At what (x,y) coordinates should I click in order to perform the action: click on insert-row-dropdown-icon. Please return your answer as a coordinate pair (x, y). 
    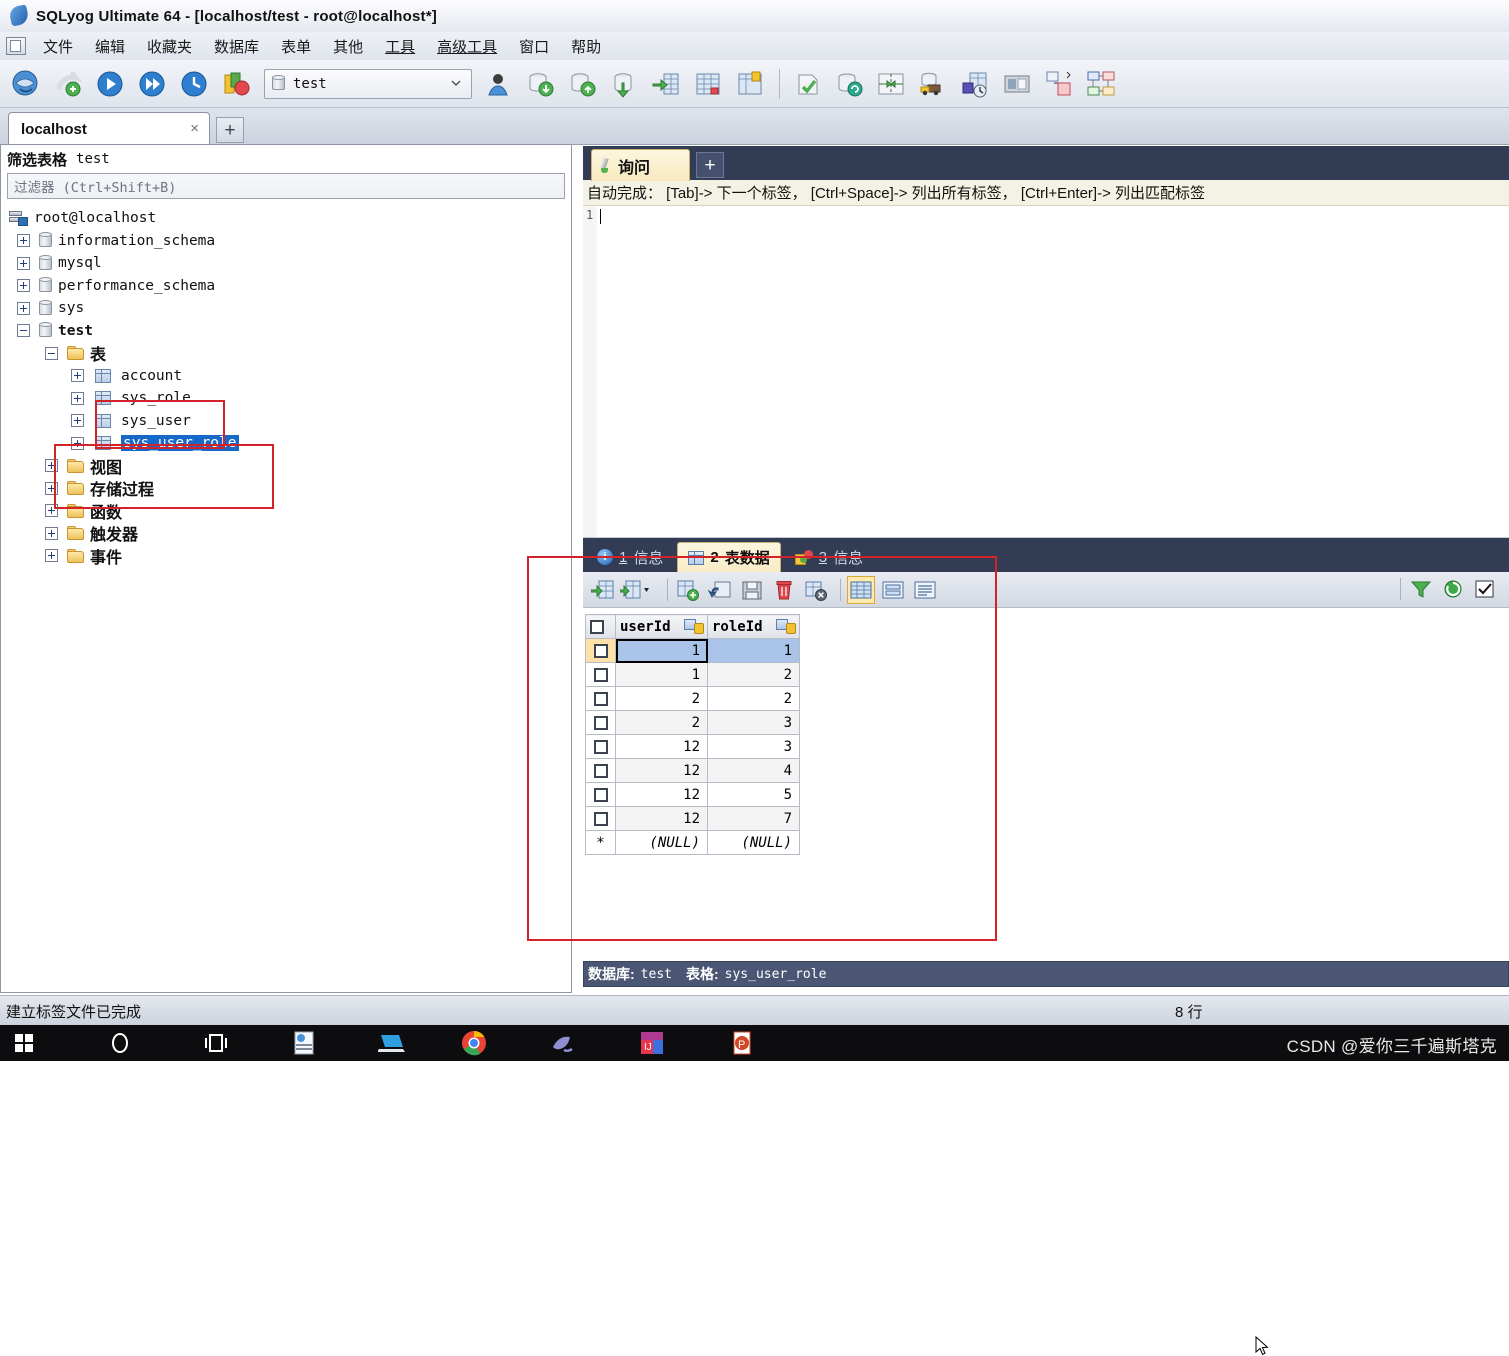
    Looking at the image, I should click on (638, 590).